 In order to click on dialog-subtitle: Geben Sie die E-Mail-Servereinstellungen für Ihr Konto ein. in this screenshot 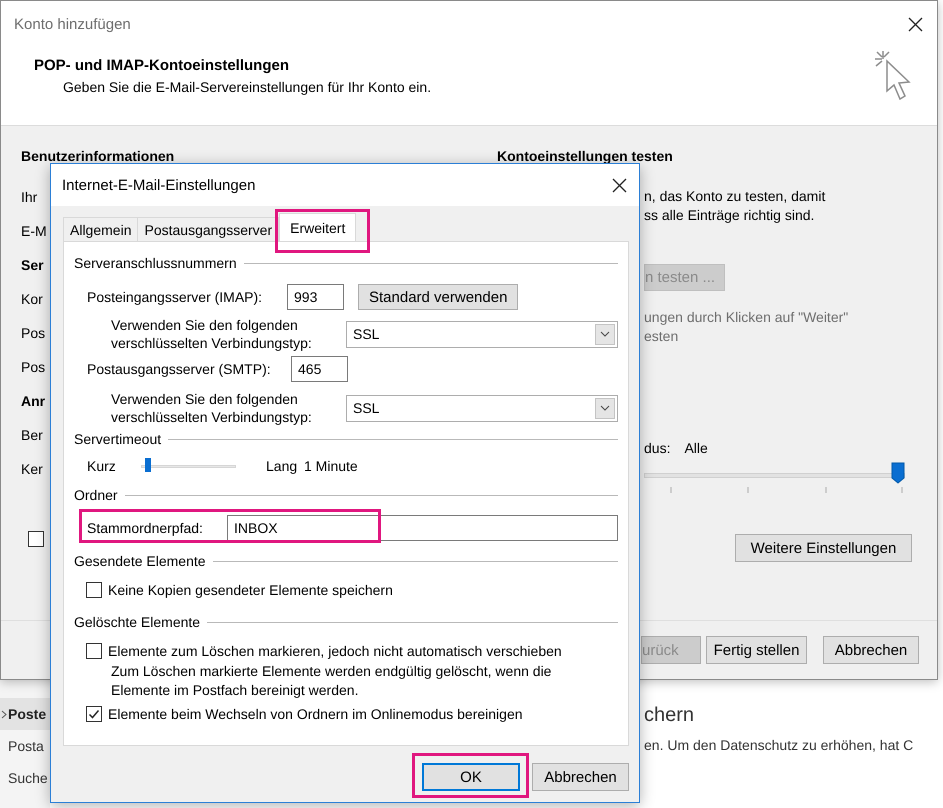, I will do `click(247, 87)`.